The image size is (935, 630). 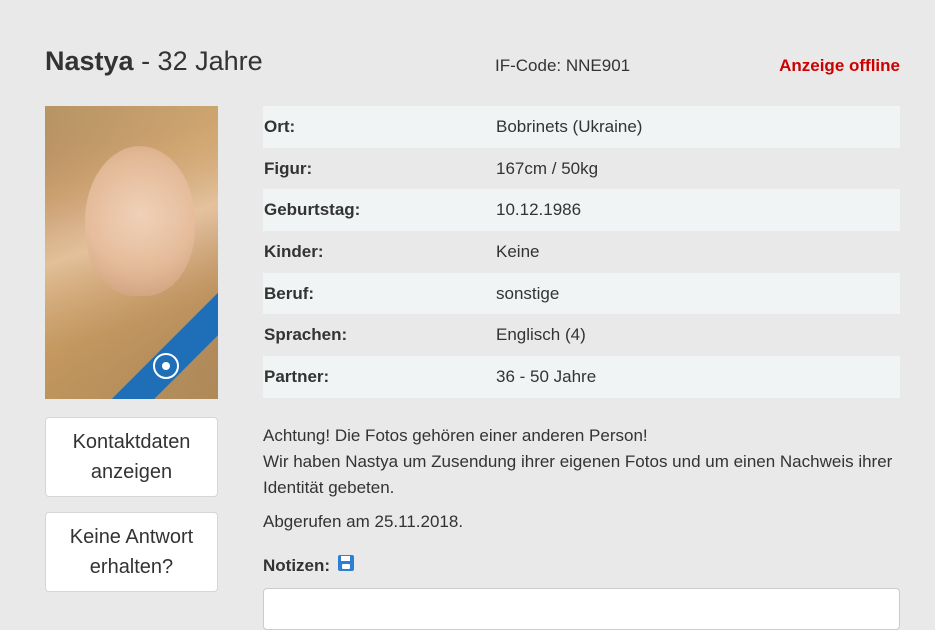 What do you see at coordinates (306, 335) in the screenshot?
I see `detail-label: Sprachen:` at bounding box center [306, 335].